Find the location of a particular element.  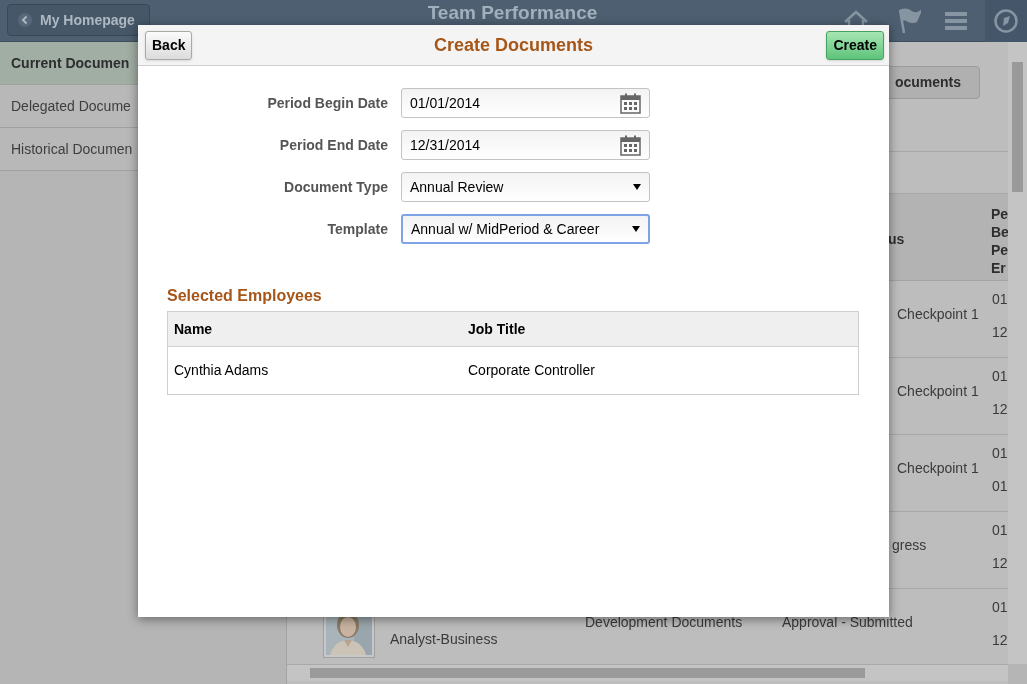

vertical-scrollbar is located at coordinates (1017, 353).